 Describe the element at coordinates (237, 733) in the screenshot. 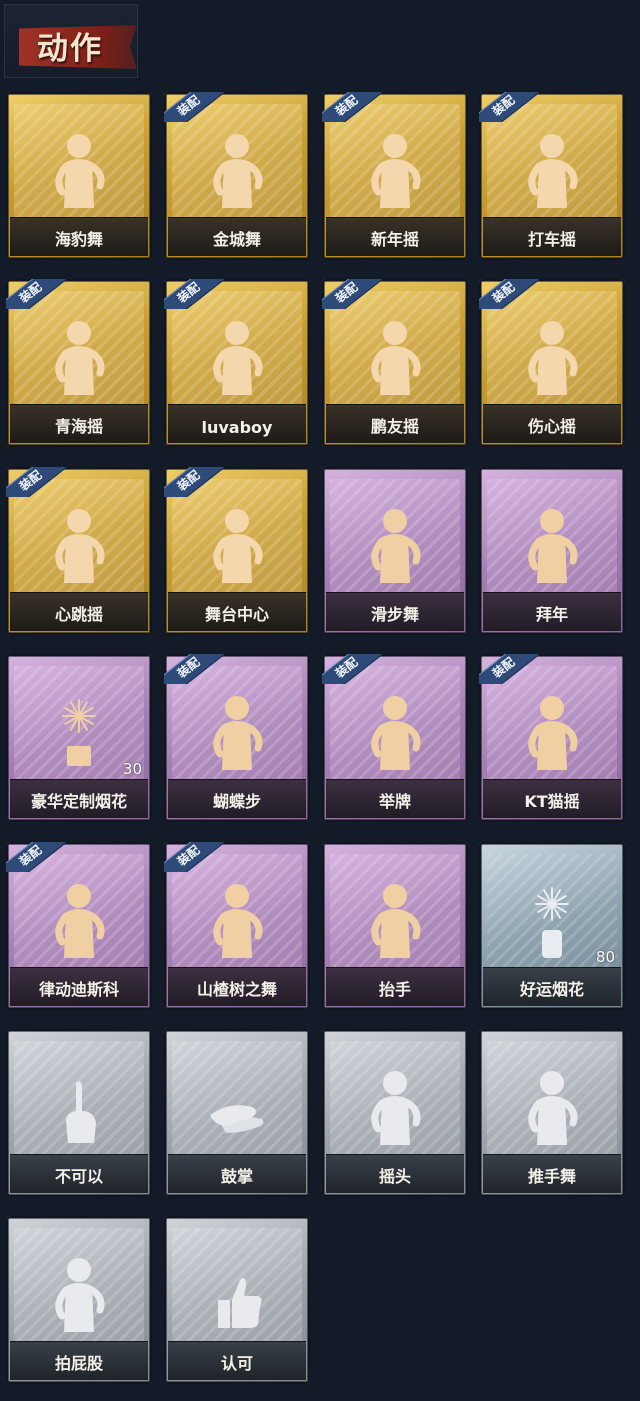

I see `figure-arm-out-icon` at that location.